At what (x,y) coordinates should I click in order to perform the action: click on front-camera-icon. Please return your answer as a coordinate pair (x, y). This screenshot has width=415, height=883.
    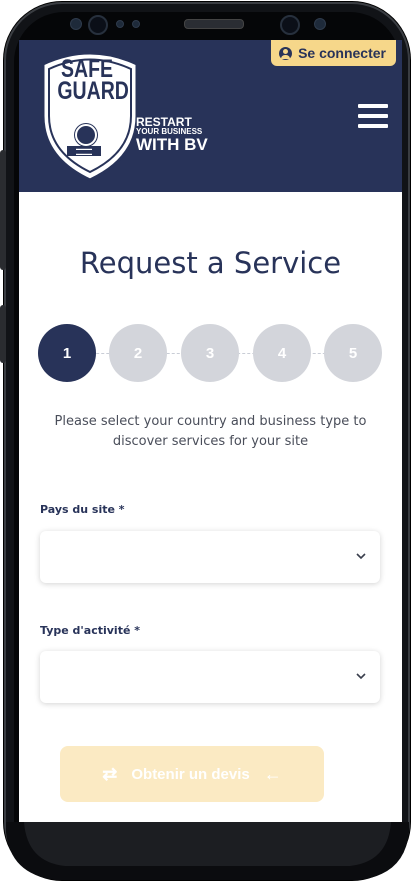
    Looking at the image, I should click on (290, 25).